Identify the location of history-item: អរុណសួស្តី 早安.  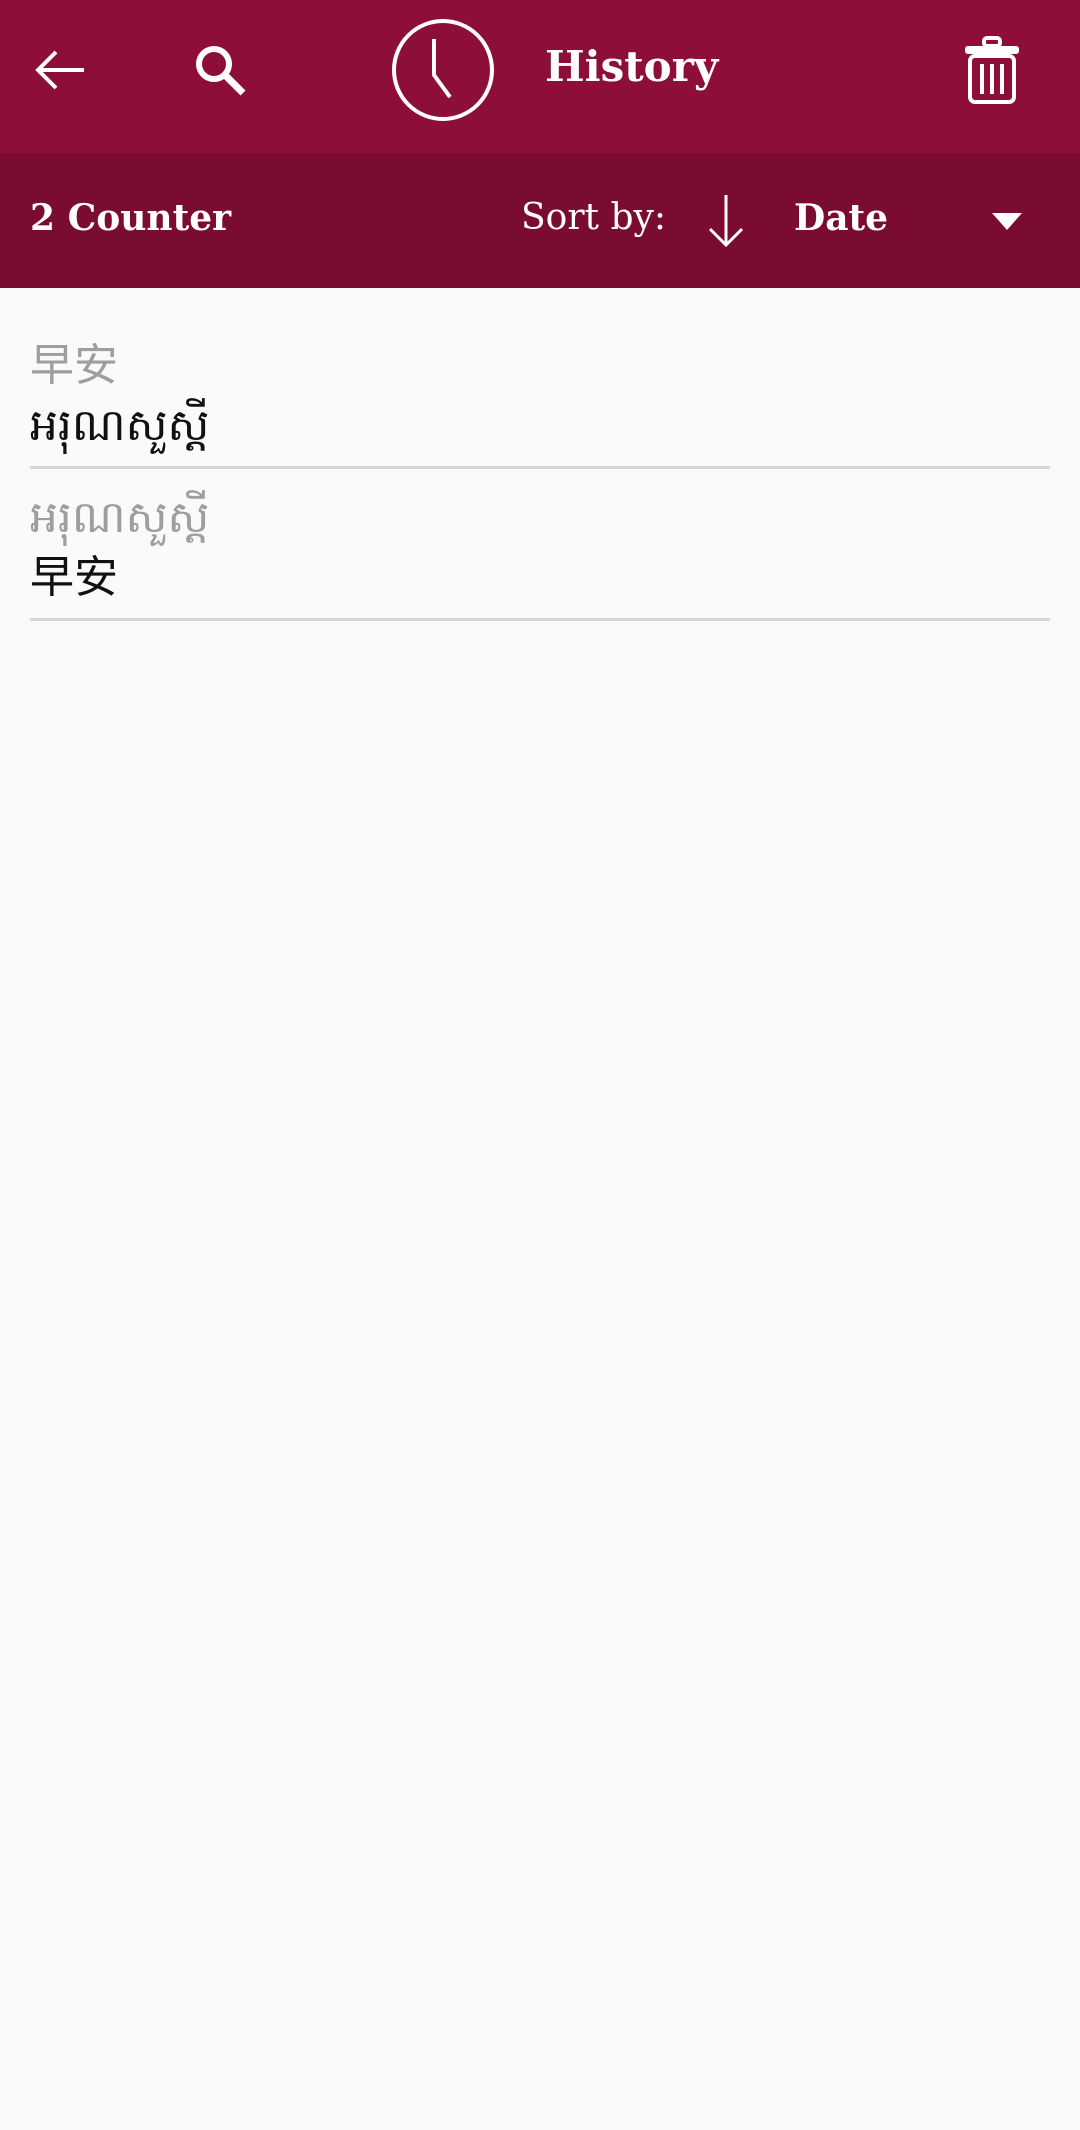
(540, 554).